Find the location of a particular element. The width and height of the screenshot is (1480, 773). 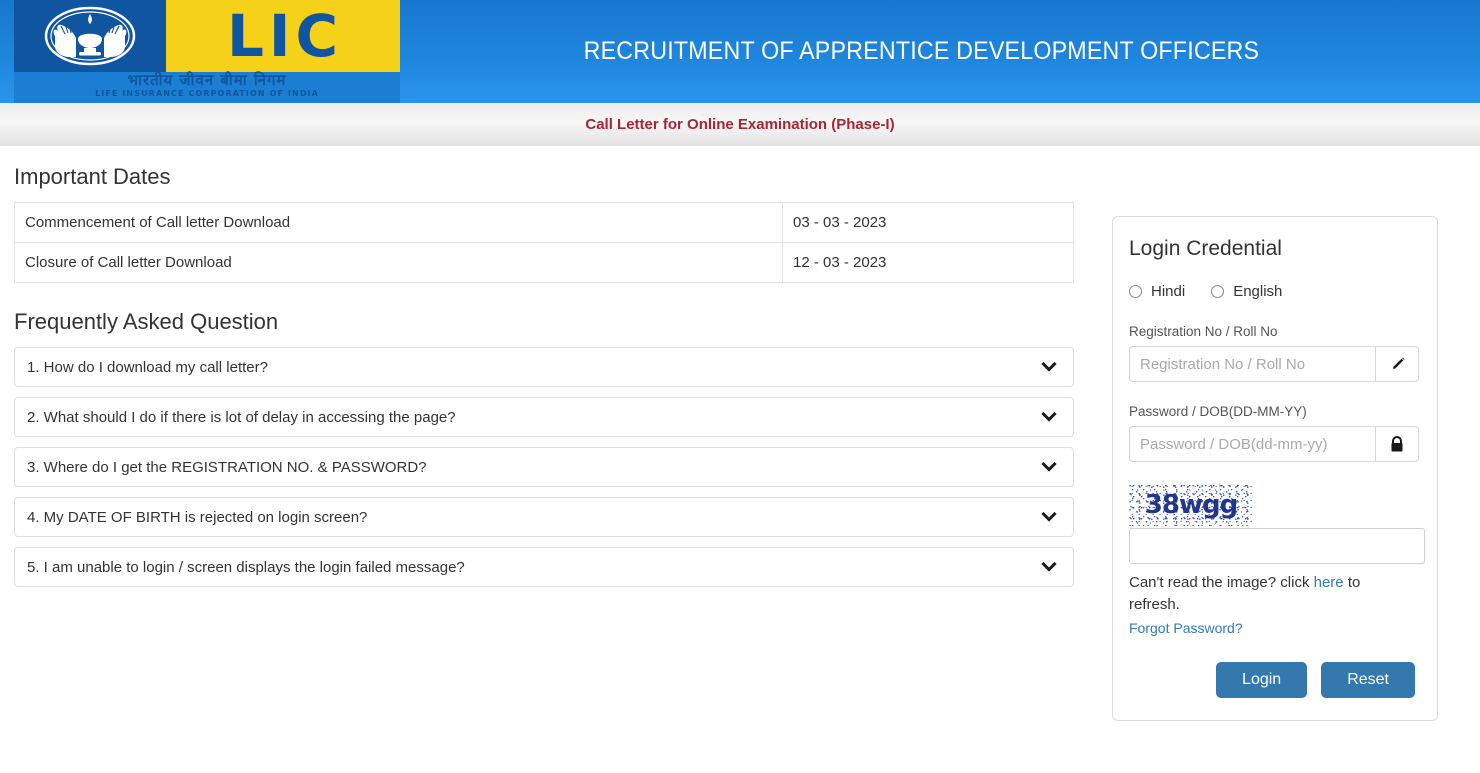

password-input-group is located at coordinates (1274, 444).